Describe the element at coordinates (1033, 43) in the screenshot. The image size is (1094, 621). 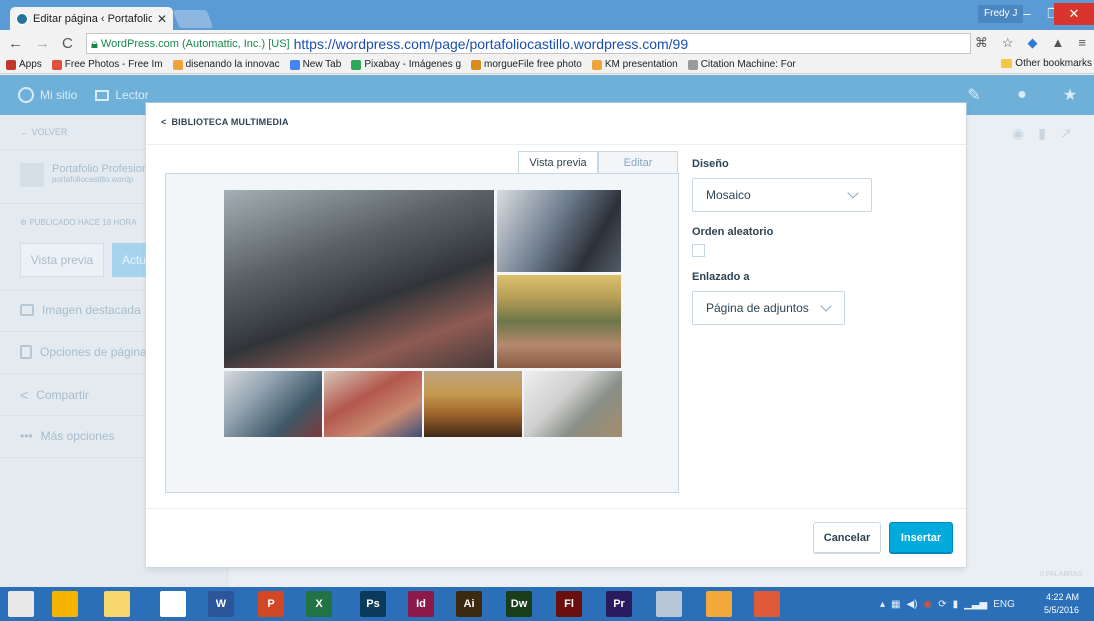
I see `extension-icon: ◆` at that location.